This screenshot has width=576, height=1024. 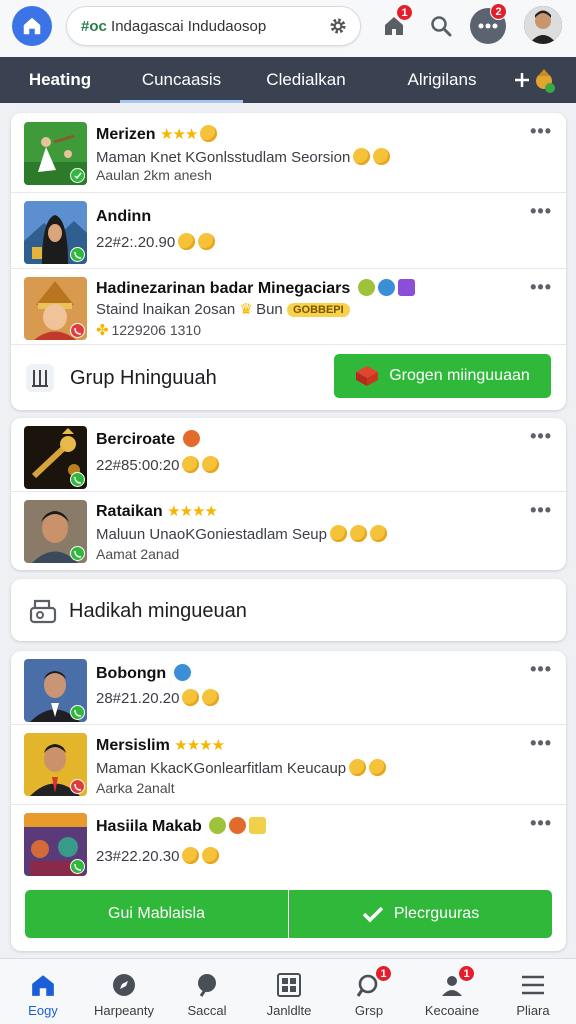 What do you see at coordinates (306, 80) in the screenshot?
I see `tab-cledialkan: Cledialkan` at bounding box center [306, 80].